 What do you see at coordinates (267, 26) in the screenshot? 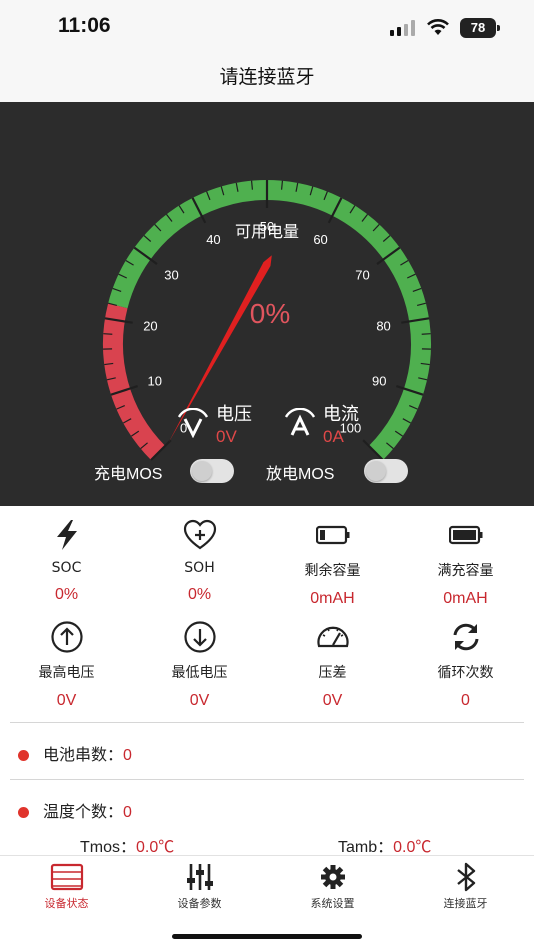
I see `status-bar: 11:06 78` at bounding box center [267, 26].